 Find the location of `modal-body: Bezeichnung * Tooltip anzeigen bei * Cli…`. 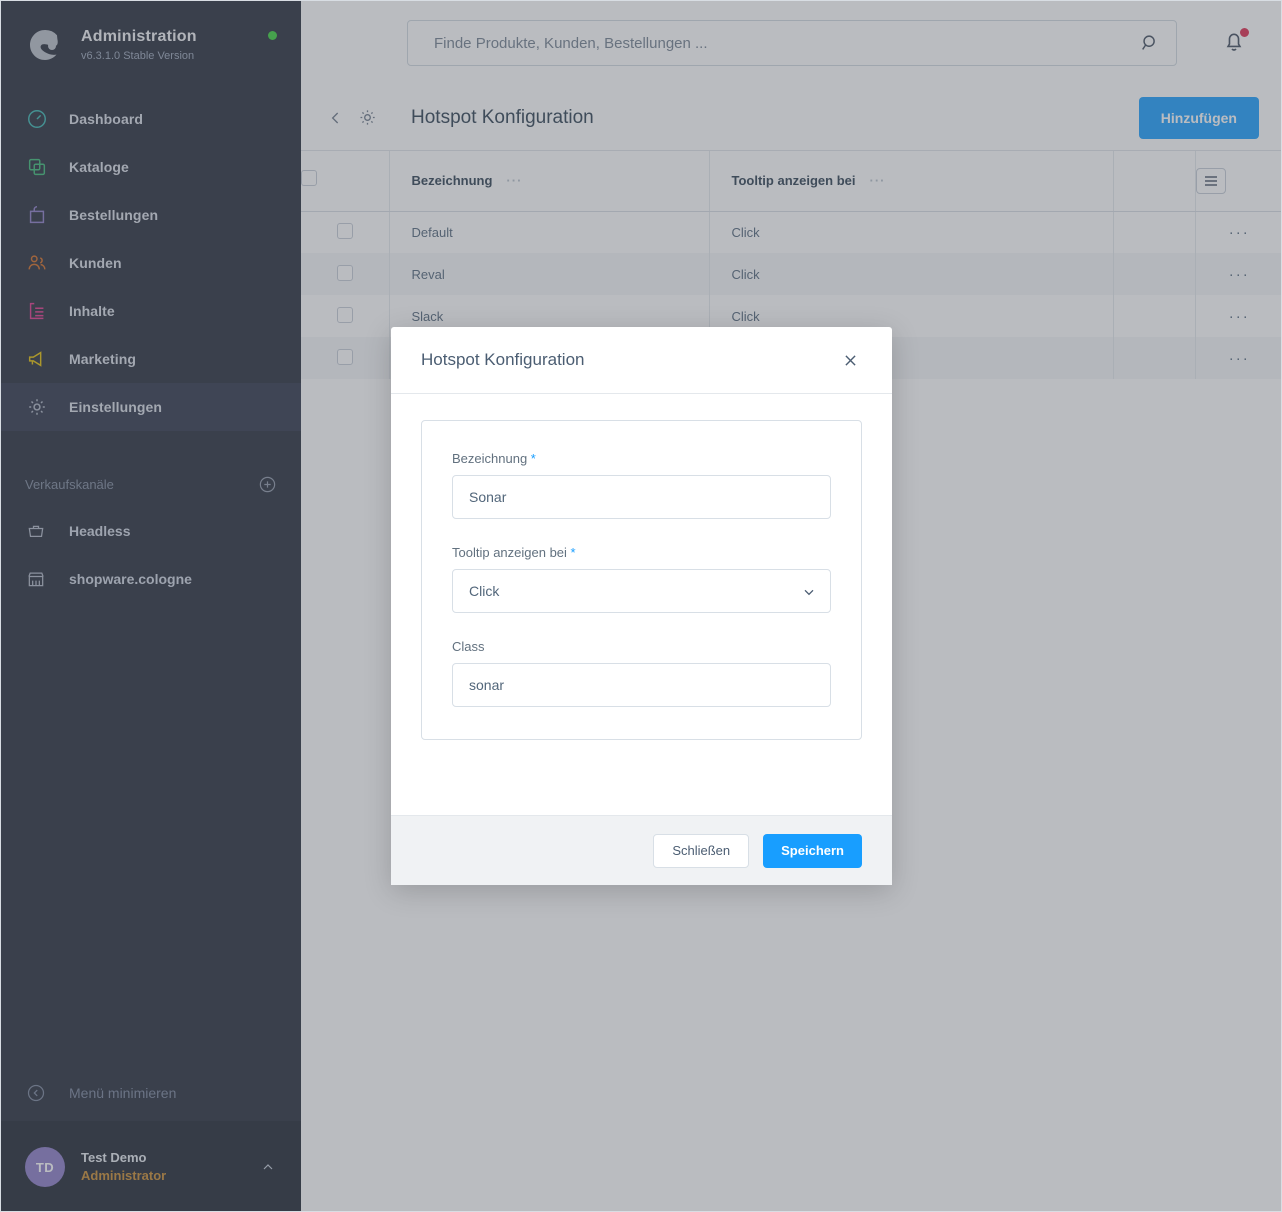

modal-body: Bezeichnung * Tooltip anzeigen bei * Cli… is located at coordinates (641, 604).